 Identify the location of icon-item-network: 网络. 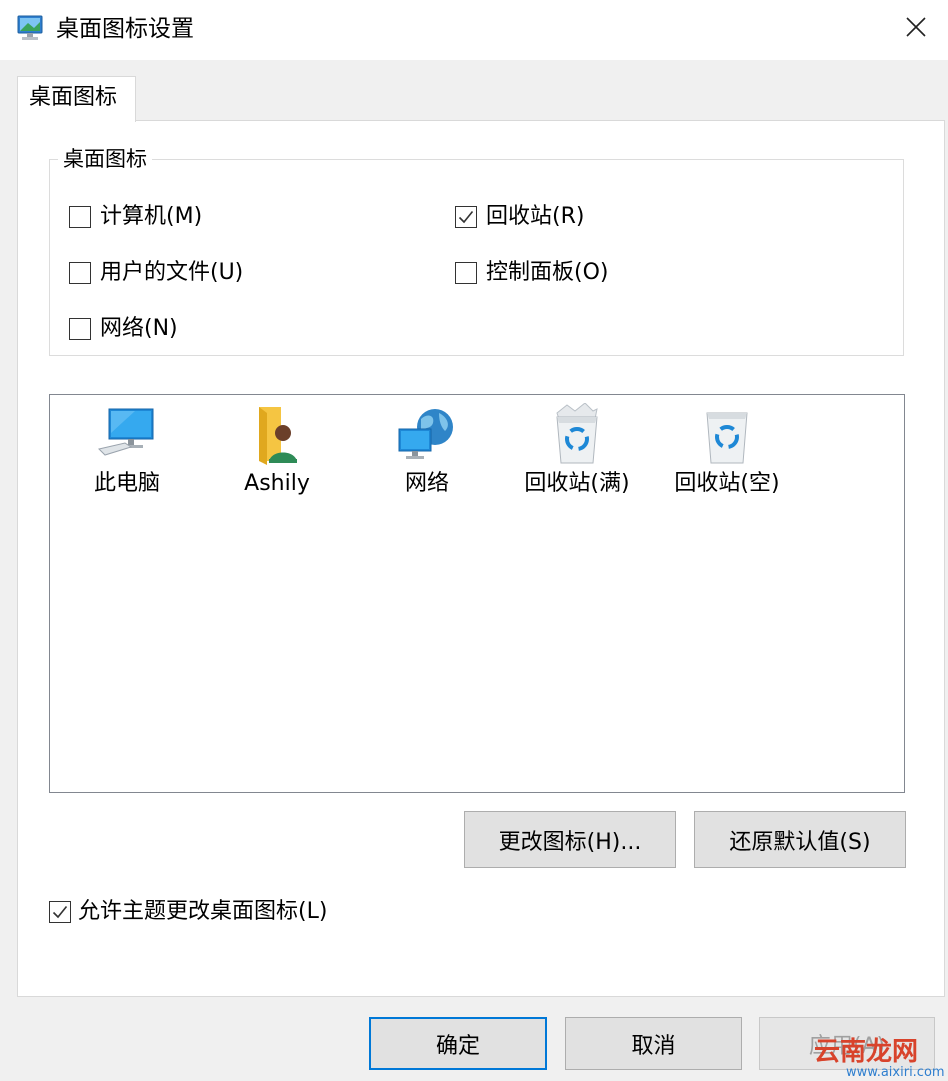
(427, 451).